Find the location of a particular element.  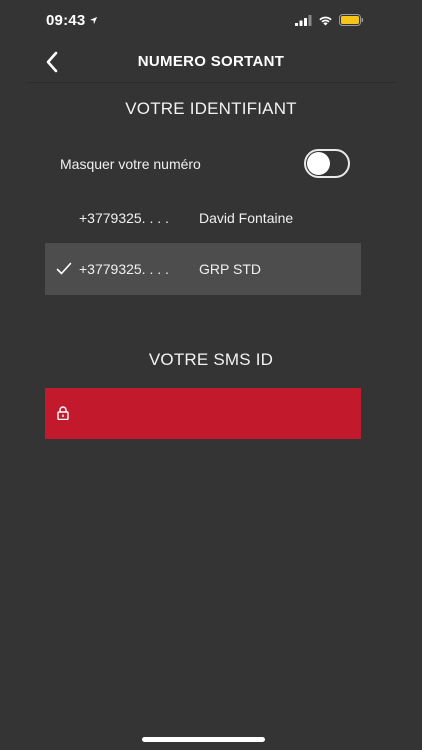

identifier-row-david-fontaine: +3779325. . . . David Fontaine is located at coordinates (203, 218).